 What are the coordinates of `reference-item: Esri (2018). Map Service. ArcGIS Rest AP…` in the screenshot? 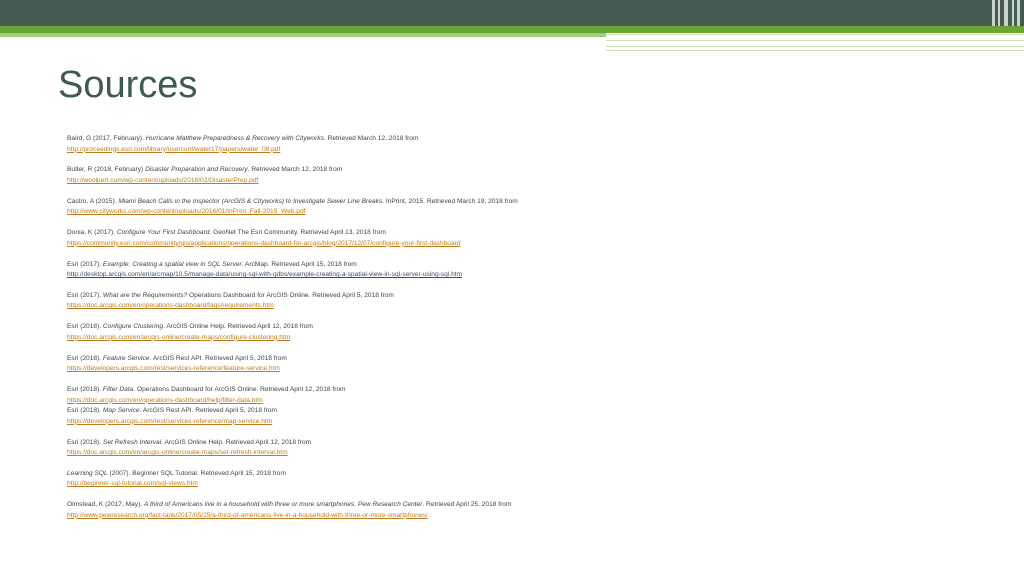 It's located at (517, 416).